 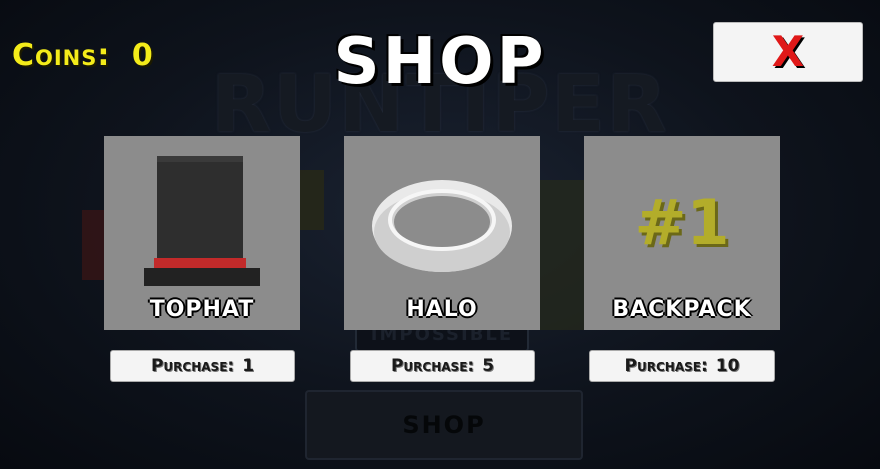 What do you see at coordinates (248, 366) in the screenshot?
I see `purchase-price: 1` at bounding box center [248, 366].